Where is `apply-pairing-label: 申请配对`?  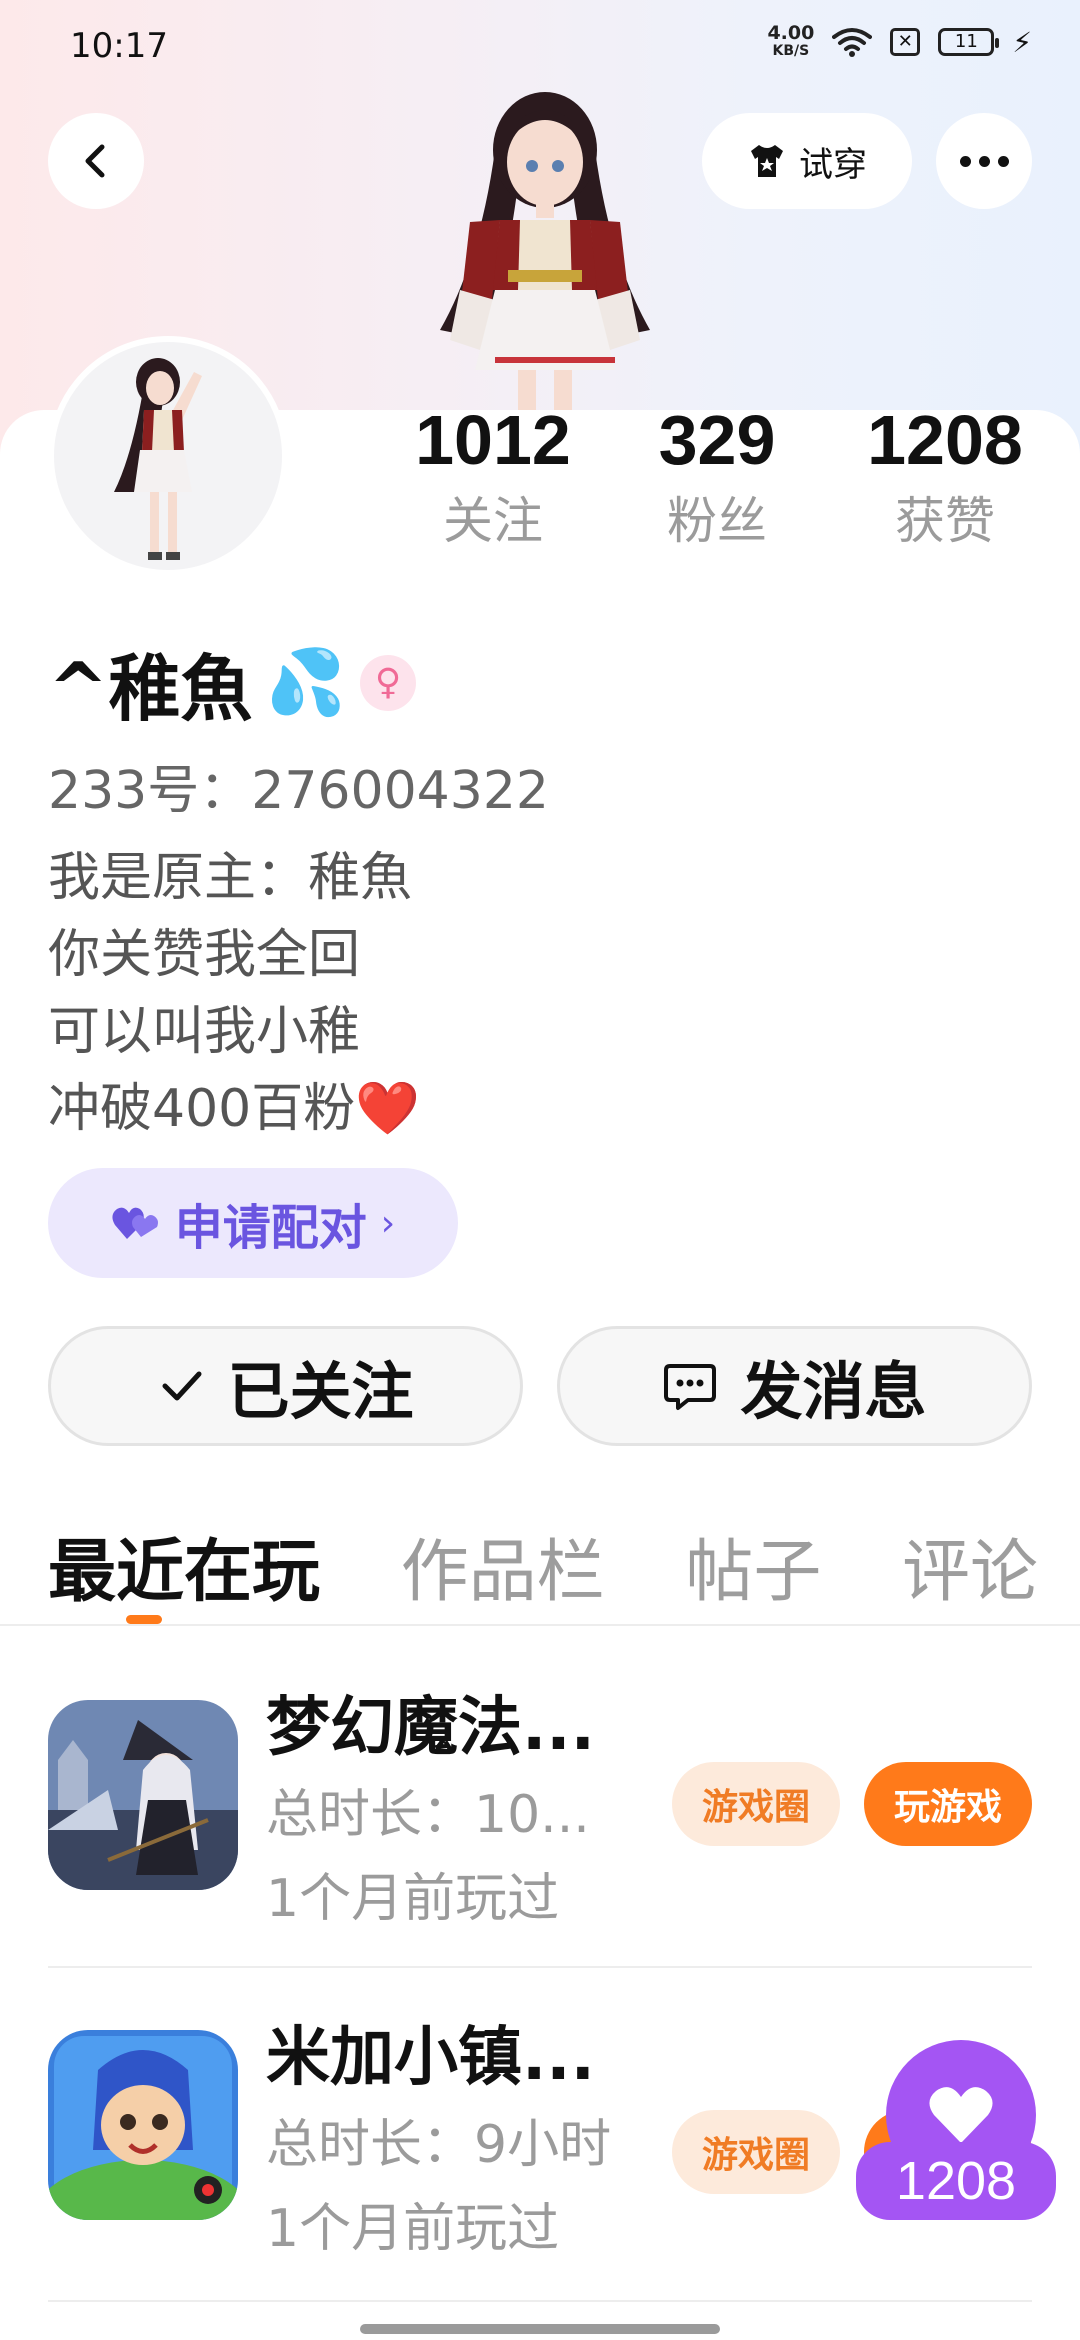 apply-pairing-label: 申请配对 is located at coordinates (270, 1228).